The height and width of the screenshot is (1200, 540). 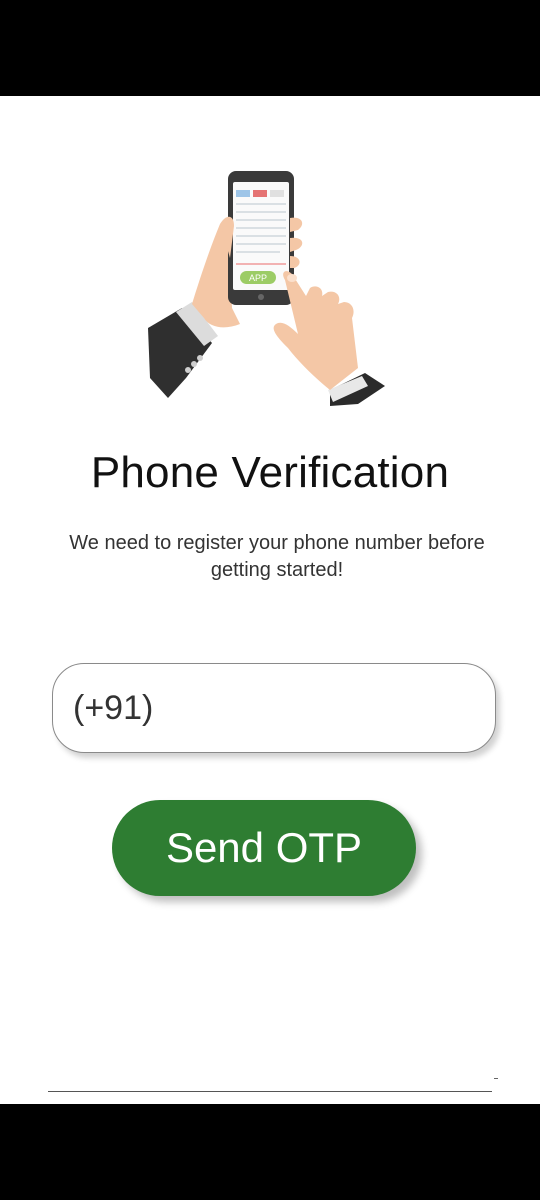 What do you see at coordinates (270, 1091) in the screenshot?
I see `bottom-divider` at bounding box center [270, 1091].